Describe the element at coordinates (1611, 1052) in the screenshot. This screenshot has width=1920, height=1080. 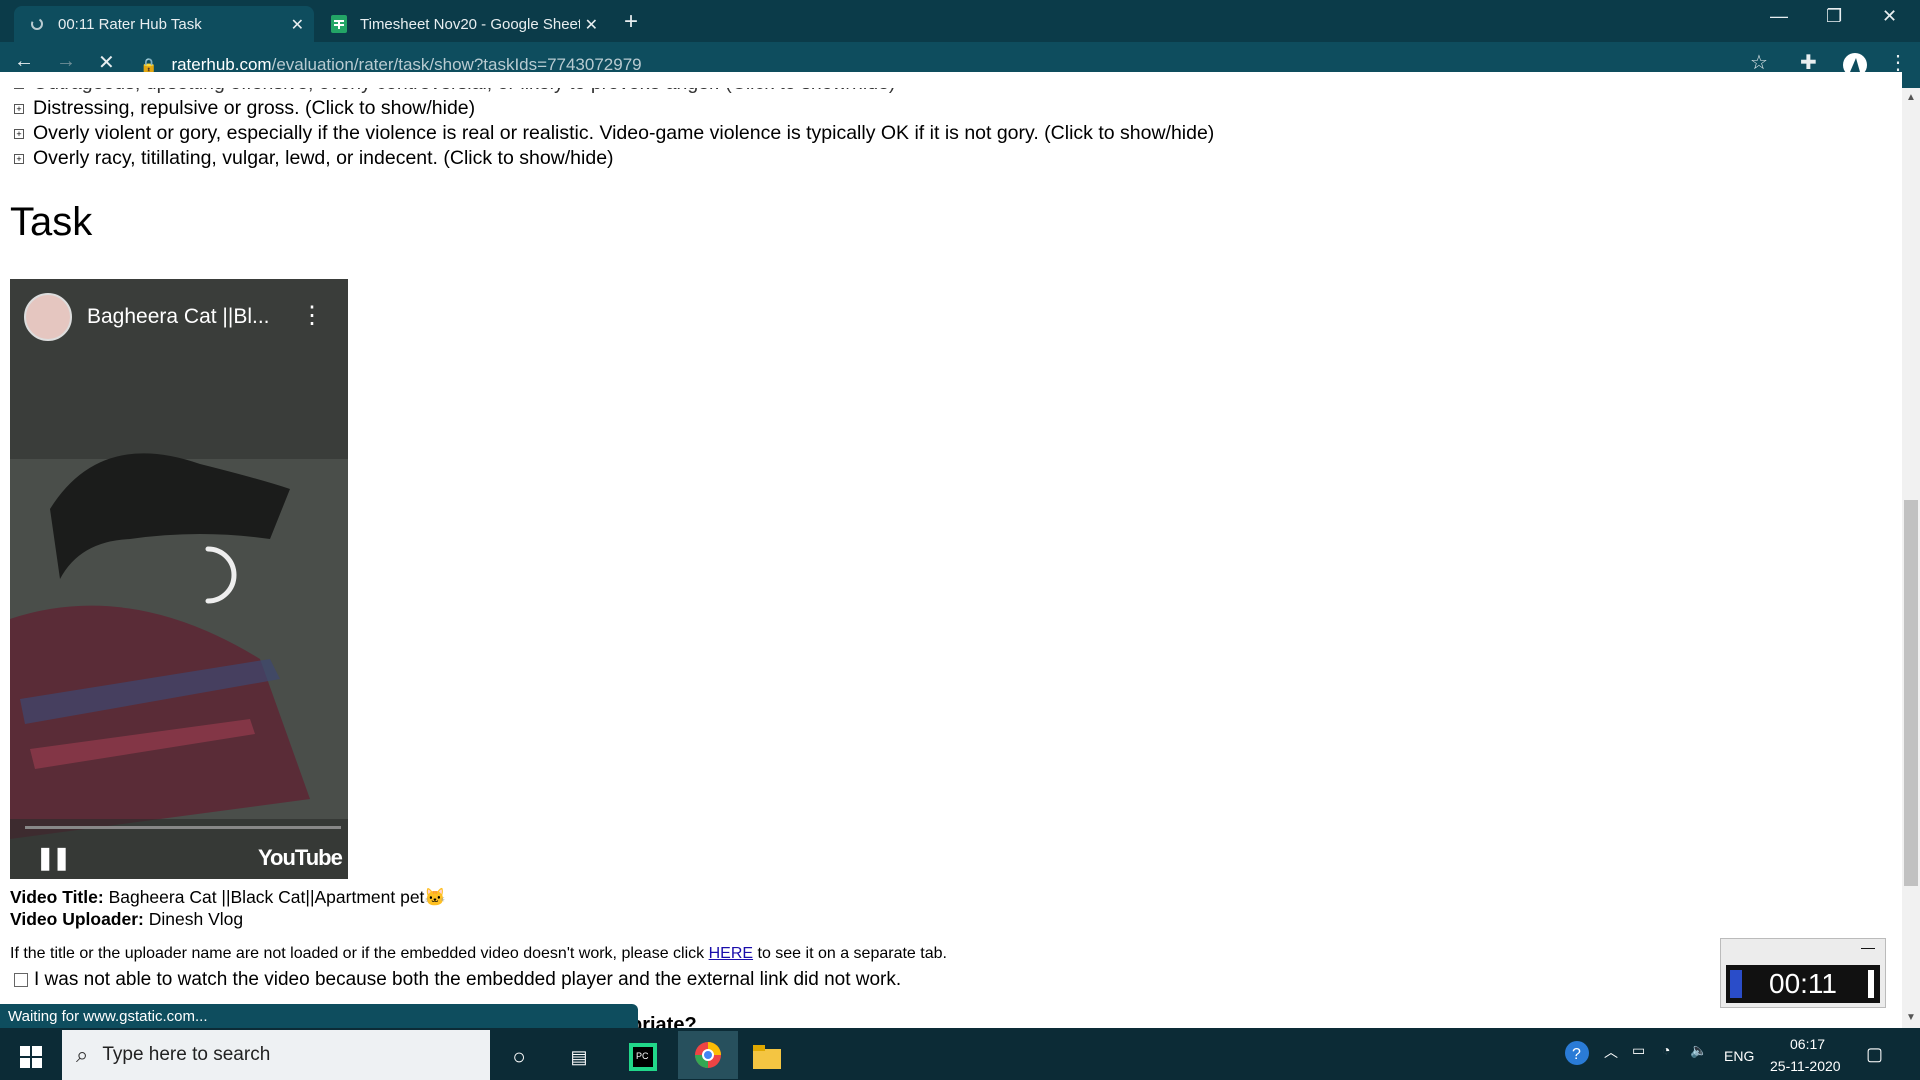
I see `show-hidden-icons-icon: ︿` at that location.